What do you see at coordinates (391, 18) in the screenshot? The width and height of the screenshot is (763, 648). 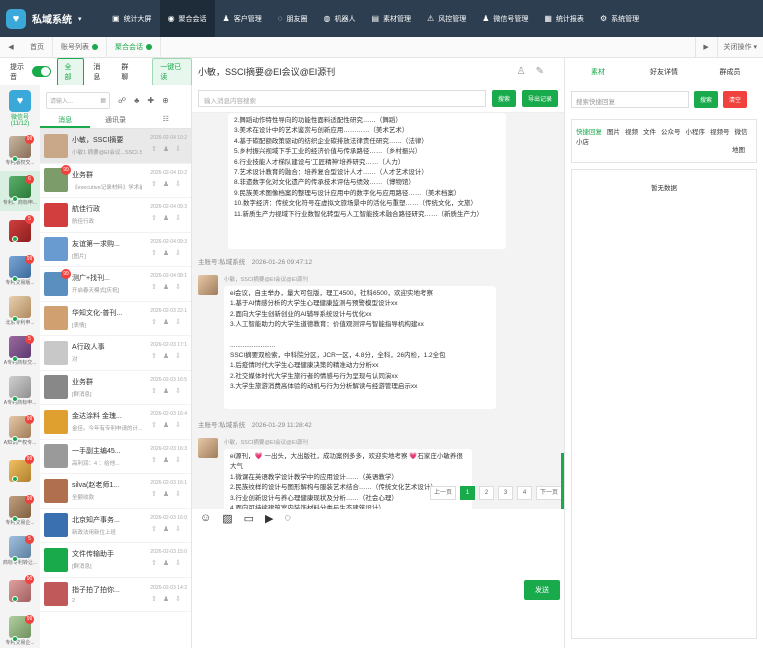 I see `nav-item: ▤ 素材管理` at bounding box center [391, 18].